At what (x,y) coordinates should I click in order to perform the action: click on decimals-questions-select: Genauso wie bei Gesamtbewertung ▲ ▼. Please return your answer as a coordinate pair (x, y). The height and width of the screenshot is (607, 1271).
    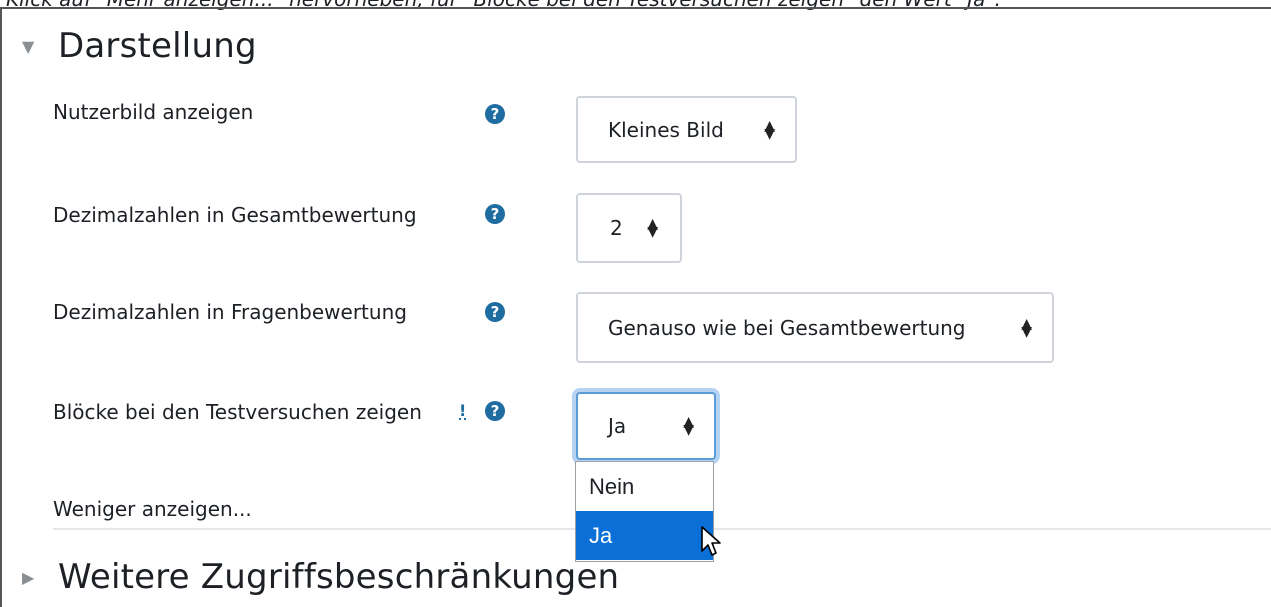
    Looking at the image, I should click on (815, 327).